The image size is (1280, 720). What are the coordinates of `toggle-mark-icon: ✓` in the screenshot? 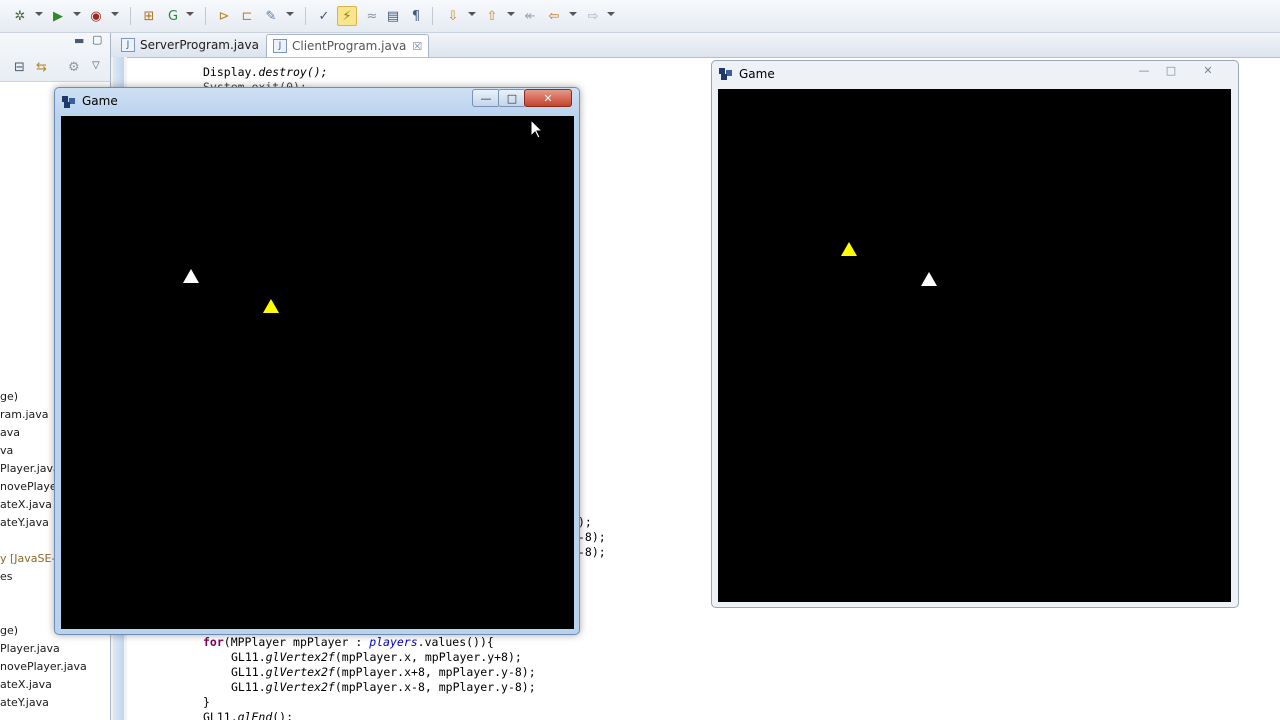 It's located at (324, 16).